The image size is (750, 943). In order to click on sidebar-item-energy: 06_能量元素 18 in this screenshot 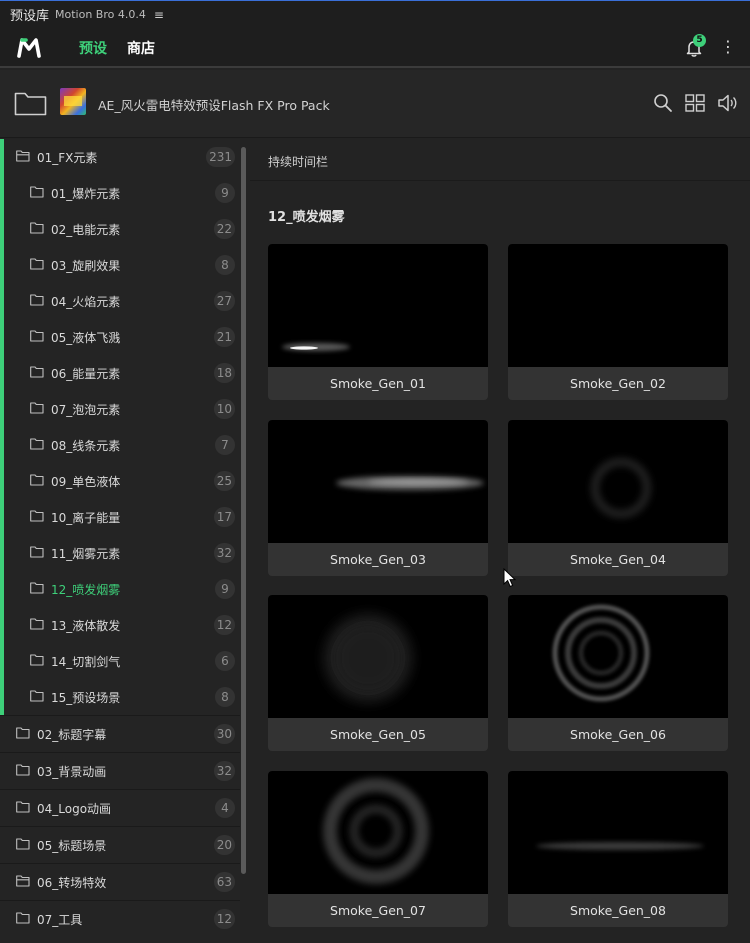, I will do `click(120, 373)`.